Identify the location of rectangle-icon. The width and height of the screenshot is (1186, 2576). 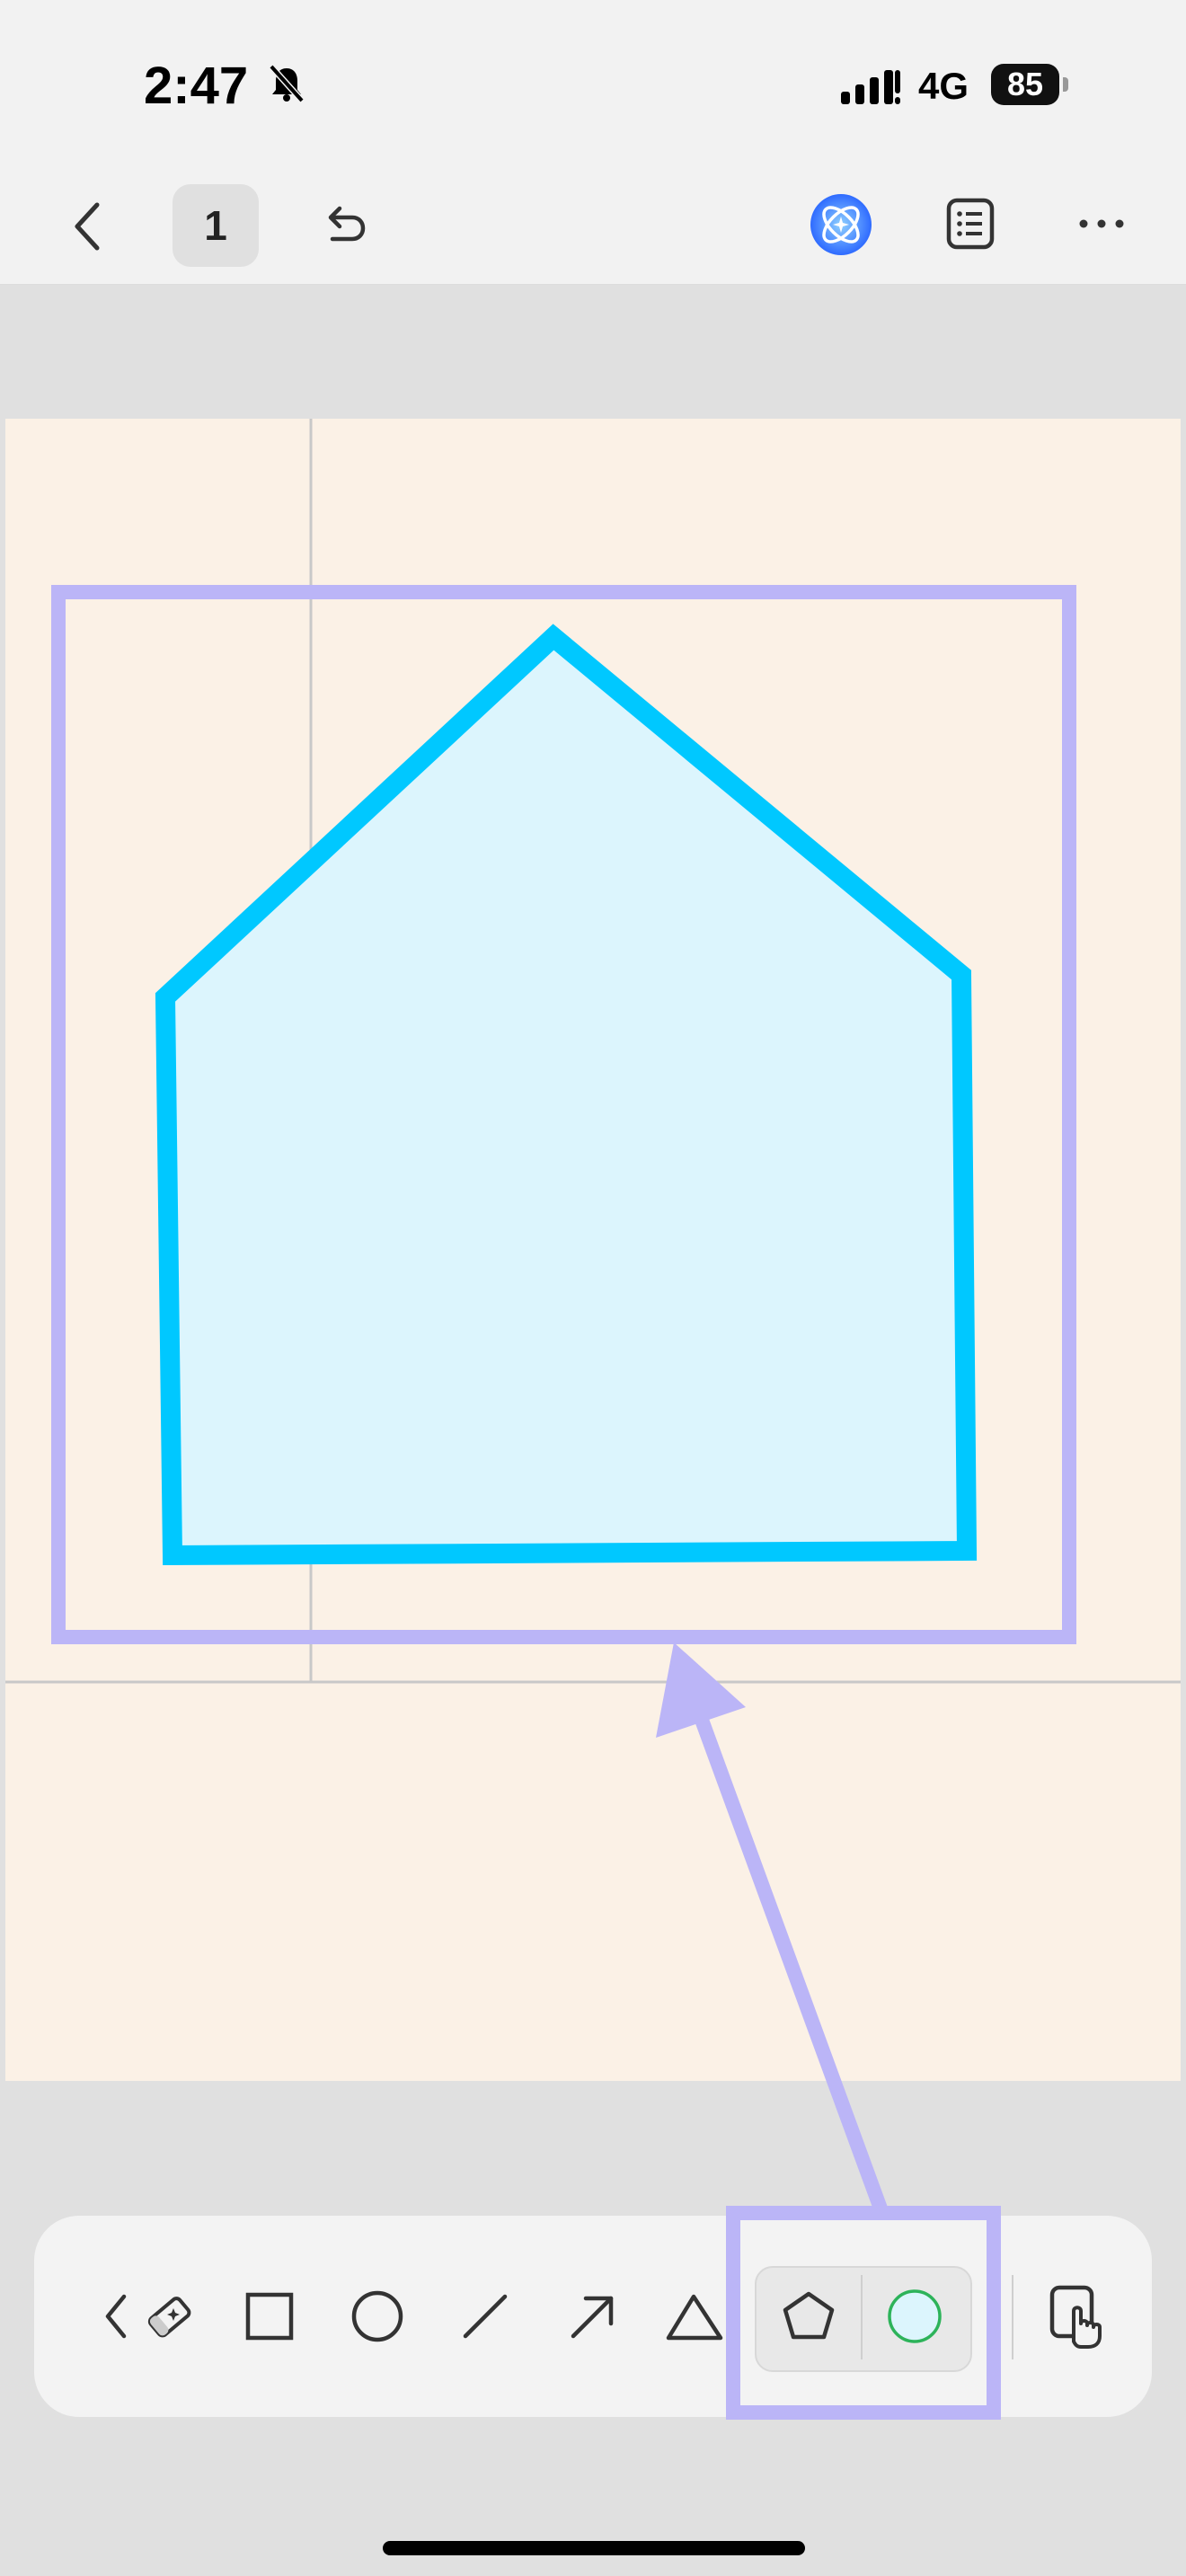
(269, 2316).